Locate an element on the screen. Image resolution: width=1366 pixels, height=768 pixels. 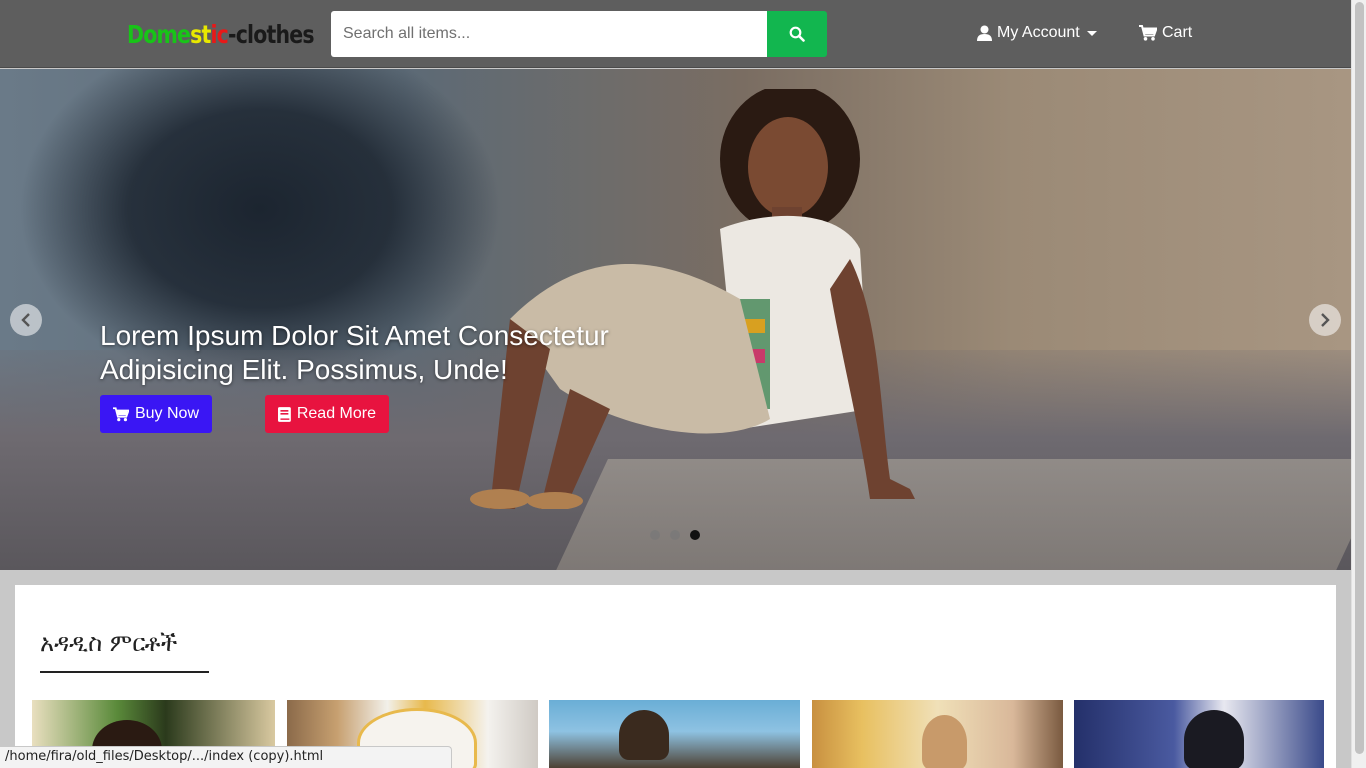
logo-part-4: -clothes is located at coordinates (271, 34).